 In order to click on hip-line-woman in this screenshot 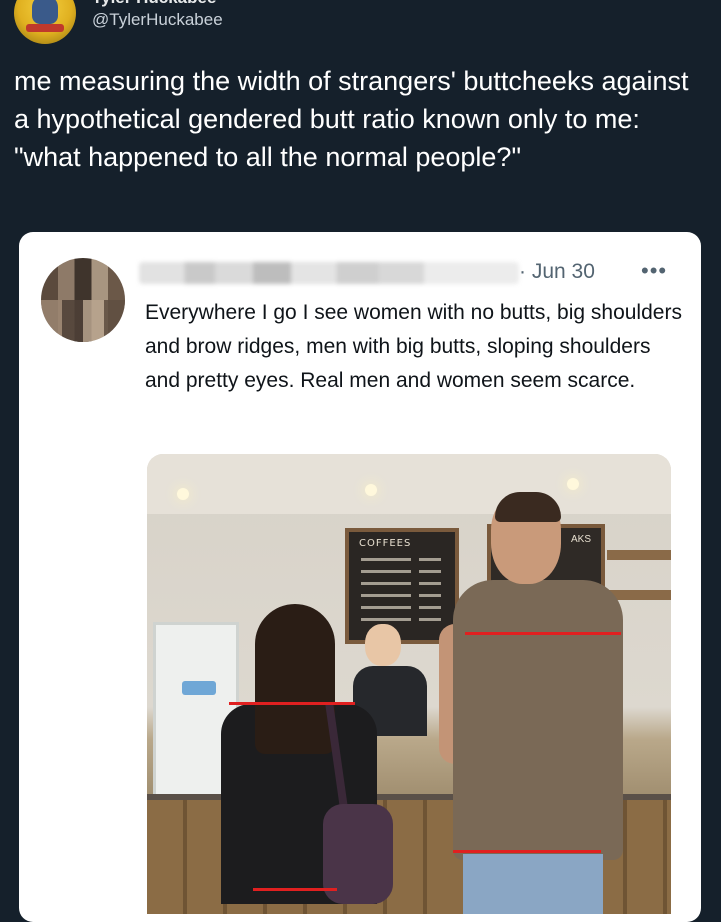, I will do `click(295, 889)`.